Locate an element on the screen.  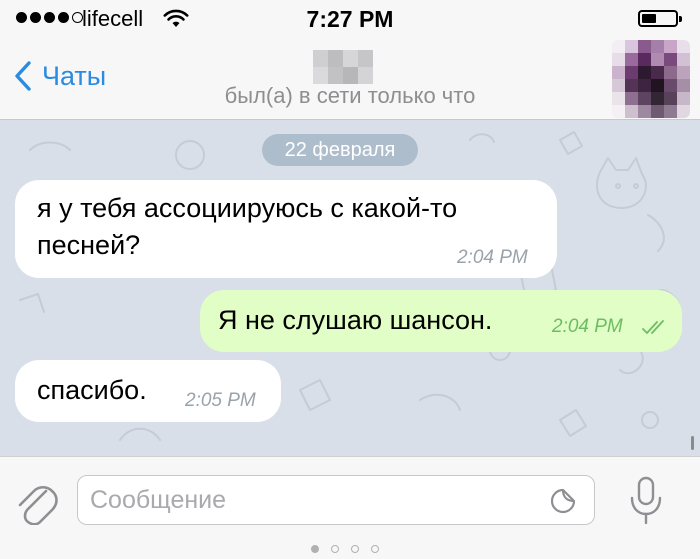
message-input is located at coordinates (310, 500).